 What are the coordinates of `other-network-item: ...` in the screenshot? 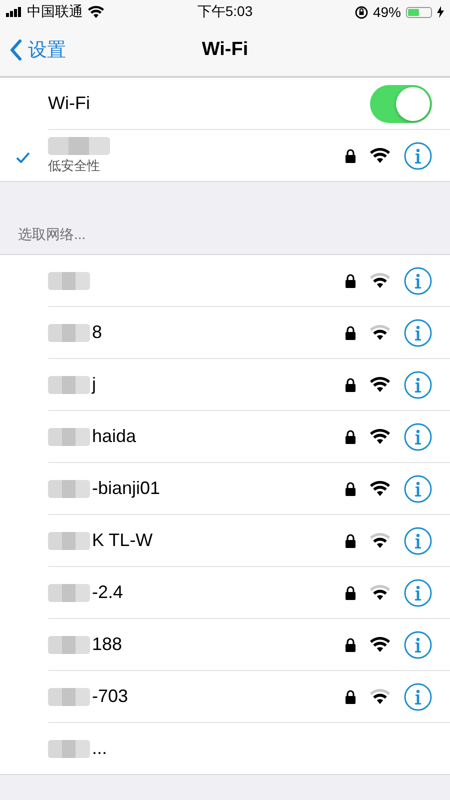 It's located at (100, 748).